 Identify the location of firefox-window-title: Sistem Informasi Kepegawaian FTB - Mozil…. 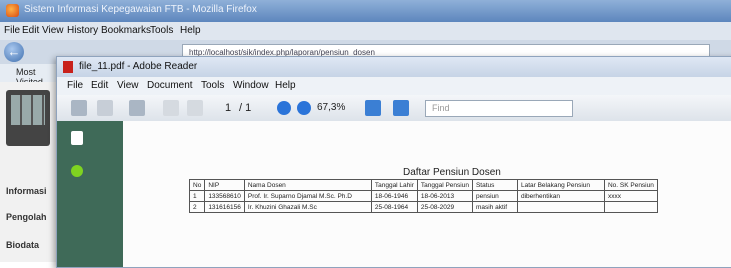
(140, 9).